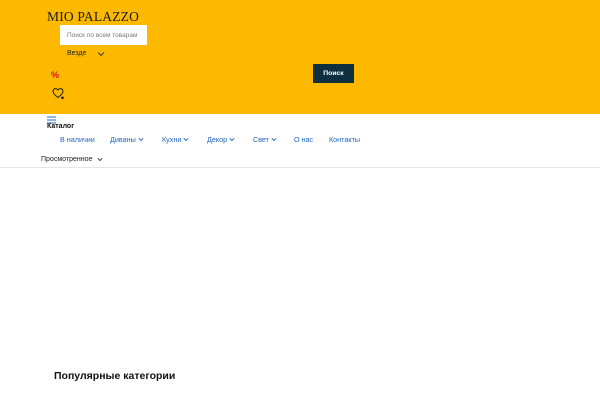  I want to click on nav-item-label: Декор, so click(217, 139).